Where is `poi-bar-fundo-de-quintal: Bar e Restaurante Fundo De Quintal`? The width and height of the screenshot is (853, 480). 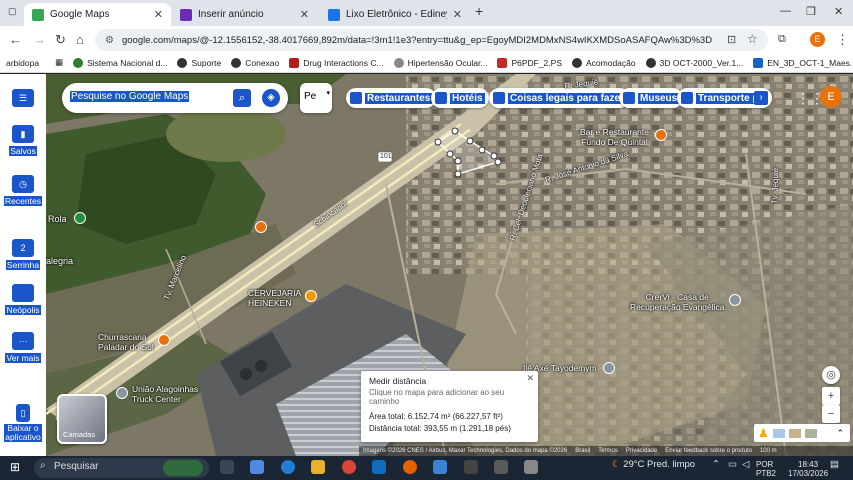
poi-bar-fundo-de-quintal: Bar e Restaurante Fundo De Quintal is located at coordinates (614, 137).